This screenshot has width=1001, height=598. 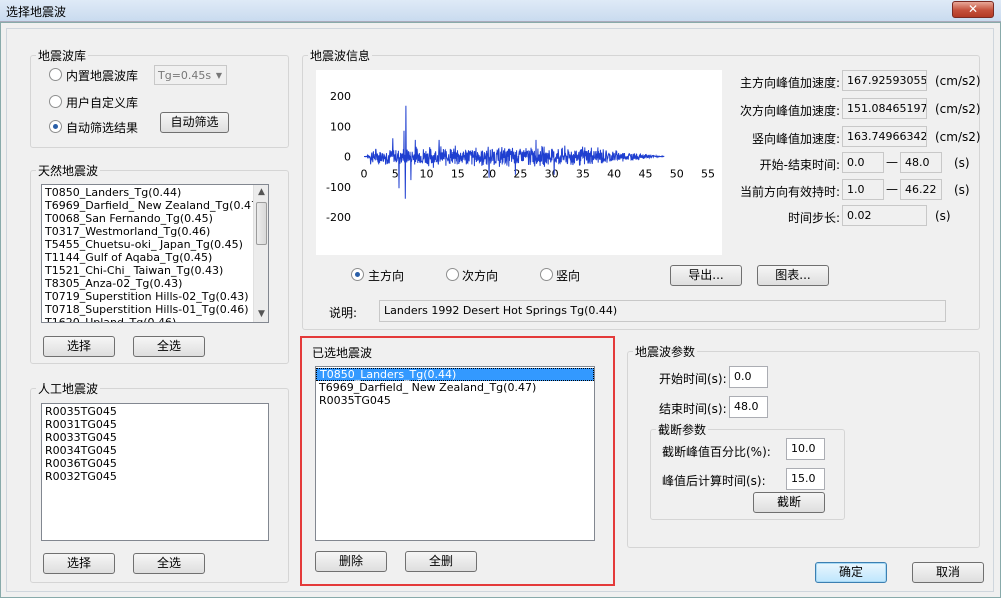 I want to click on delete-all-button: 全删, so click(x=441, y=561).